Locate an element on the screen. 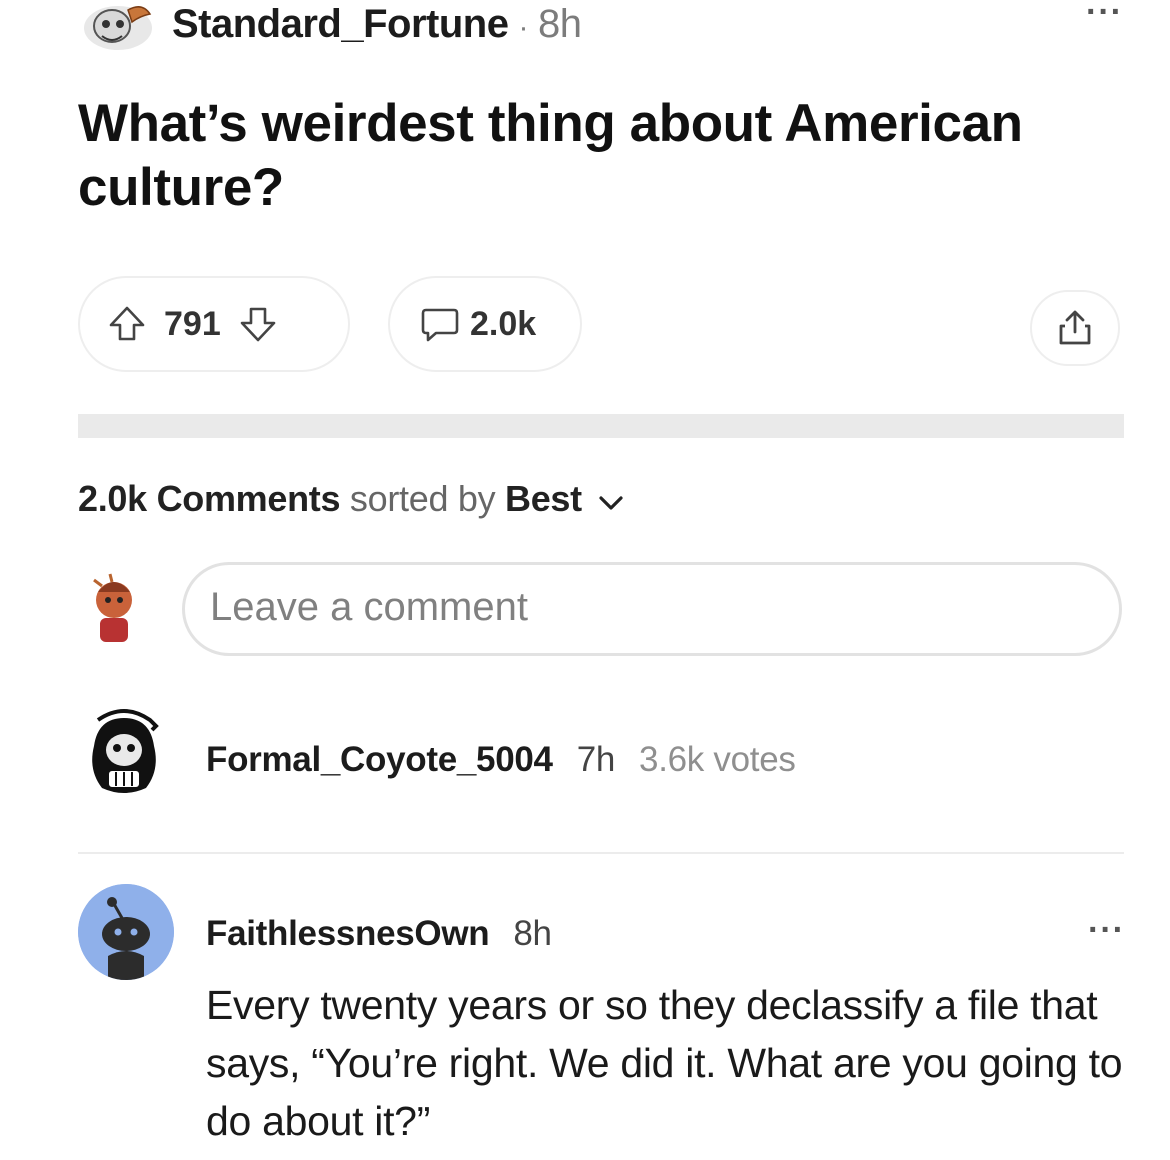 This screenshot has width=1170, height=1160. comments-button: 2.0k is located at coordinates (485, 324).